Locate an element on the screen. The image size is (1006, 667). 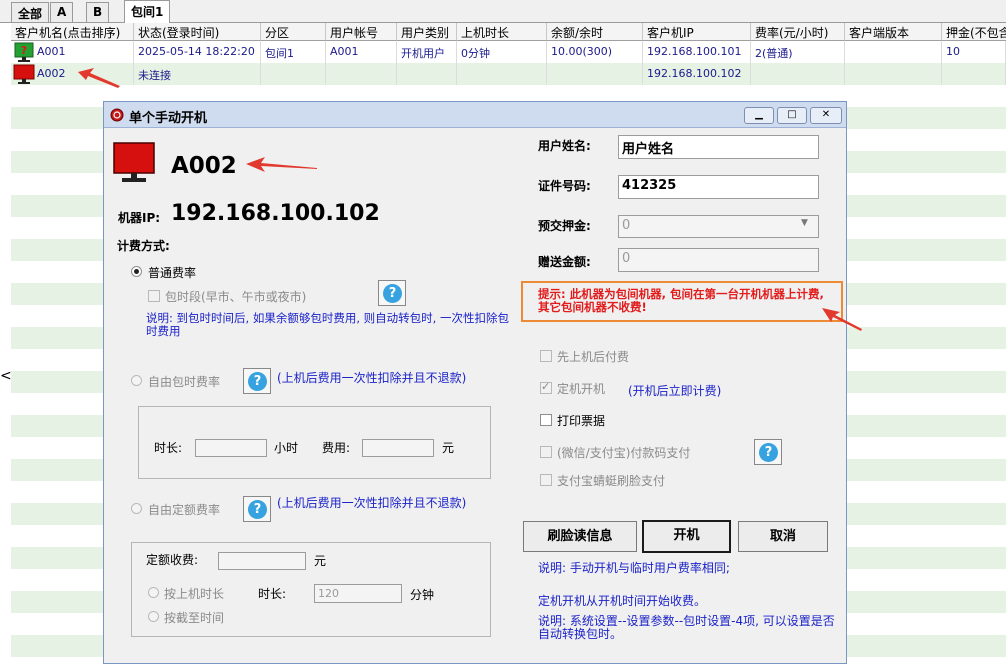
tab-a: A is located at coordinates (62, 12).